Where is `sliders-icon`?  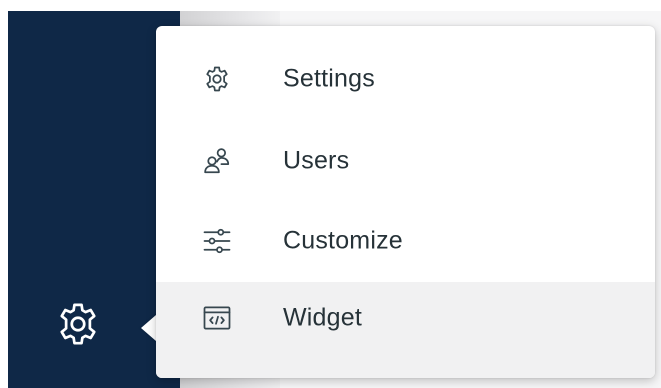
sliders-icon is located at coordinates (217, 241).